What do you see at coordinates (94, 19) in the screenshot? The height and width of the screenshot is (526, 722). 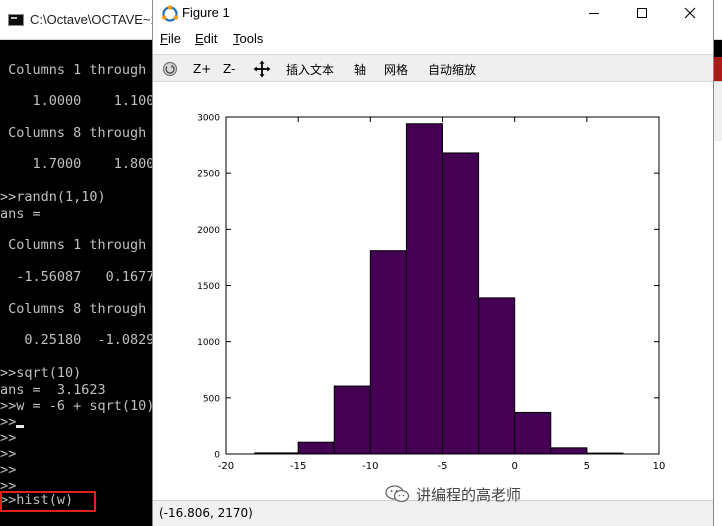 I see `console-title: C:\Octave\OCTAVE~1` at bounding box center [94, 19].